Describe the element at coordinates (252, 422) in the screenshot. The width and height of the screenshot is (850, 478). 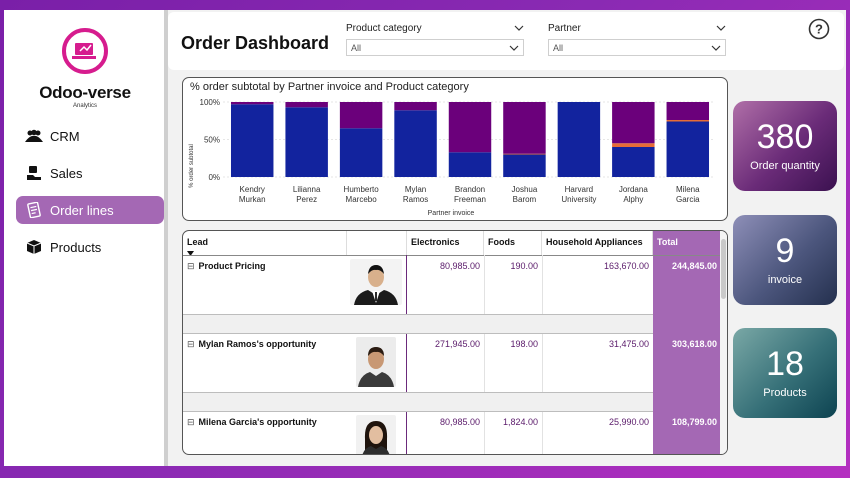
I see `table-row: ⊟ Milena Garcia's opportunity` at that location.